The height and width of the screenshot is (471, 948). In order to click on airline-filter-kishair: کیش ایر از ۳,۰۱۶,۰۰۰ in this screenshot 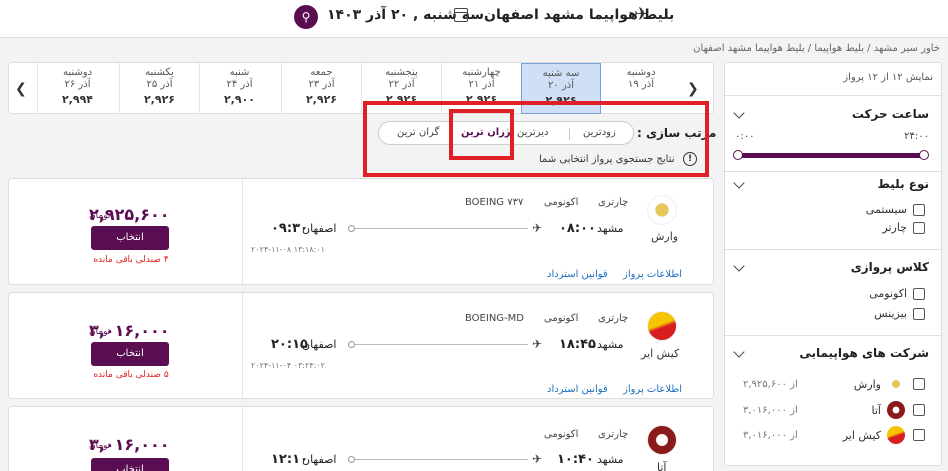, I will do `click(830, 435)`.